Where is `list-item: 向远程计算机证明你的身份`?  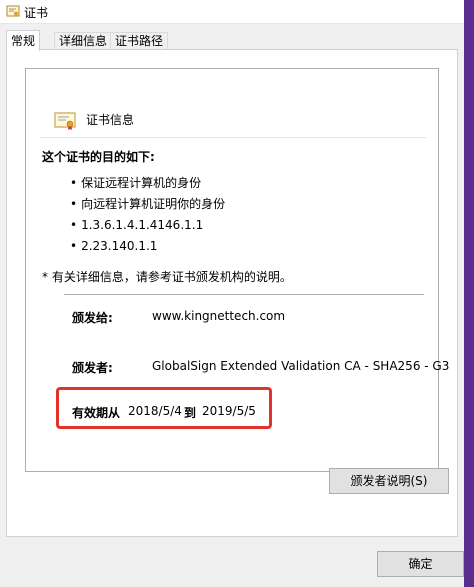
list-item: 向远程计算机证明你的身份 is located at coordinates (147, 204).